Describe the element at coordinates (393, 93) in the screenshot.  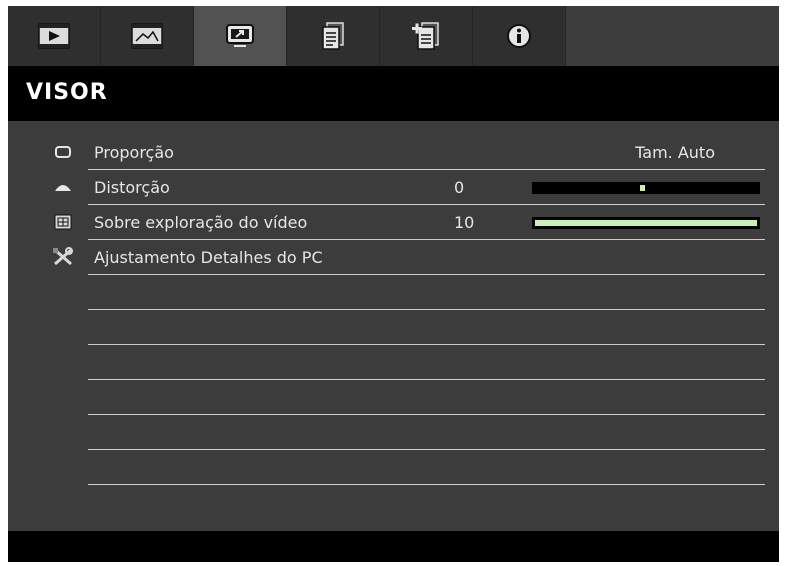
I see `menu-title-bar: VISOR` at that location.